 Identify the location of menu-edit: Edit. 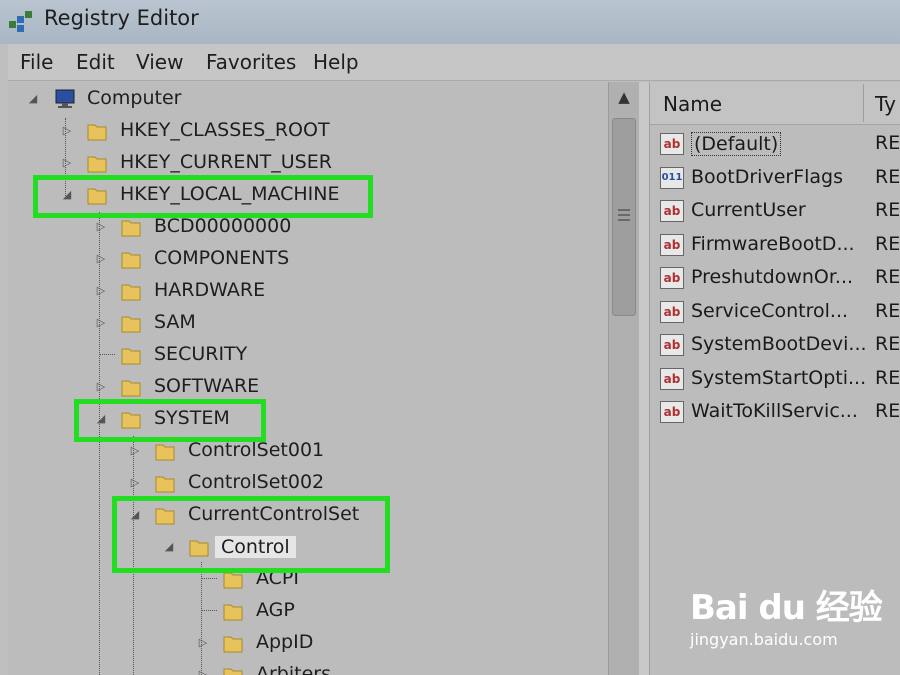
(95, 62).